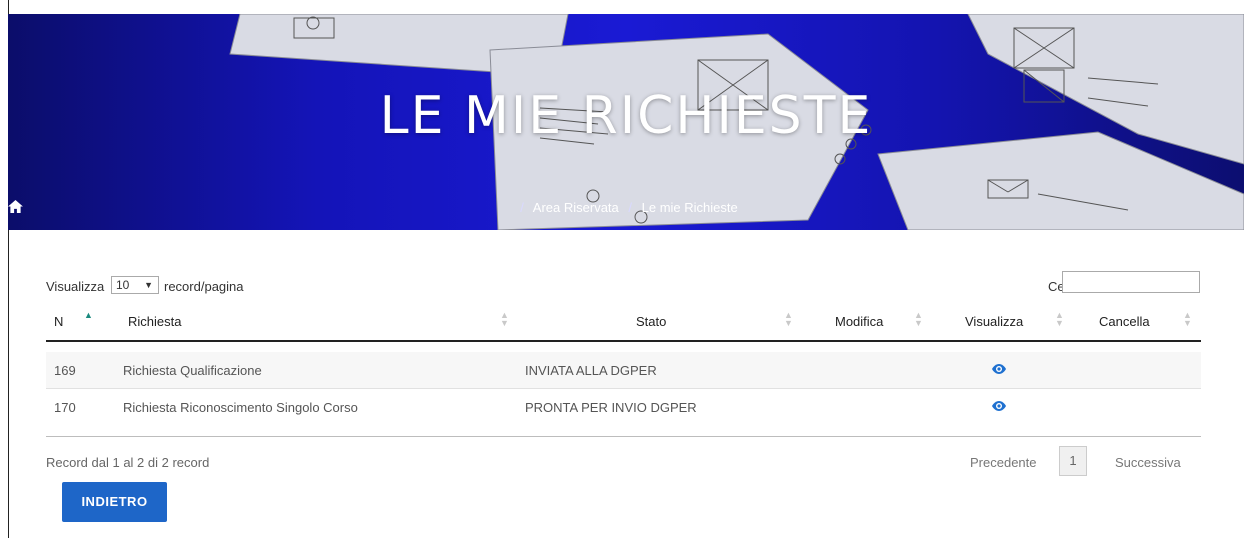 This screenshot has width=1245, height=538. I want to click on column-header-stato: Stato, so click(651, 321).